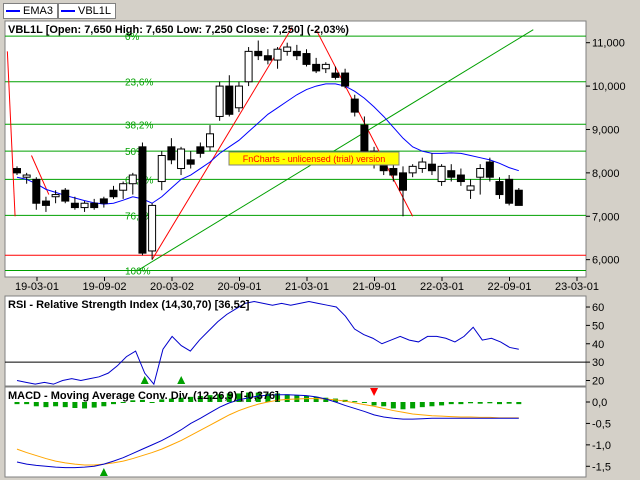 This screenshot has width=640, height=480. I want to click on y-tick-label: 8,000, so click(606, 174).